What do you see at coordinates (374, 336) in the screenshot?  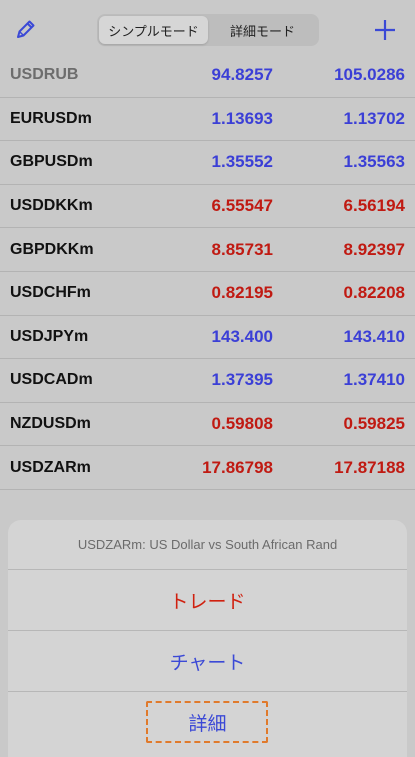 I see `quote-ask: 143.410` at bounding box center [374, 336].